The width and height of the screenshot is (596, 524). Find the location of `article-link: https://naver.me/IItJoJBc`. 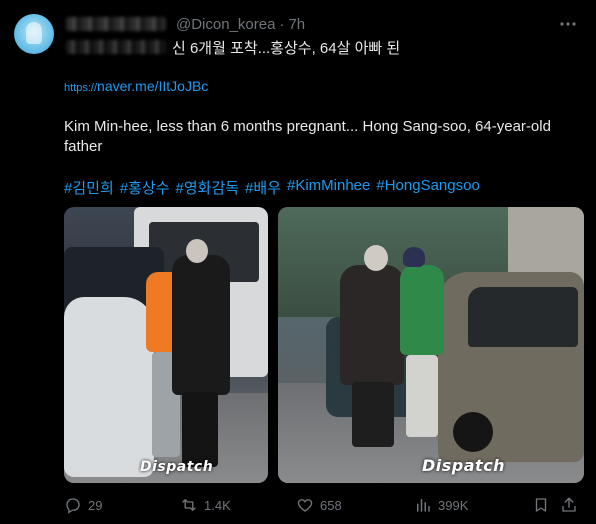

article-link: https://naver.me/IItJoJBc is located at coordinates (136, 86).